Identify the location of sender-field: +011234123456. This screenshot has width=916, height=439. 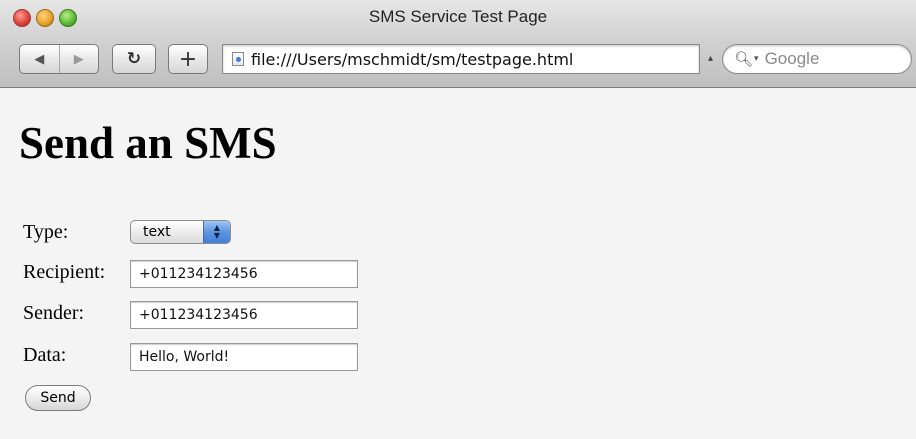
(244, 315).